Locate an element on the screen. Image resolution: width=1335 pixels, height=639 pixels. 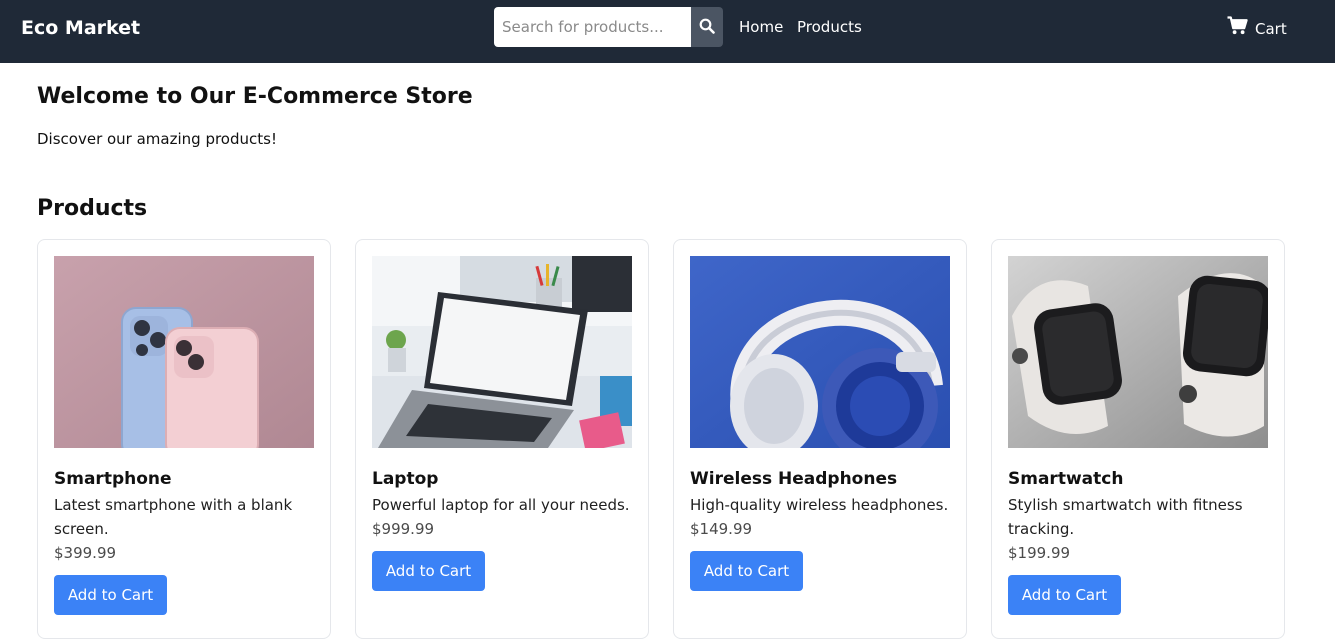
product-image-headphones is located at coordinates (820, 352).